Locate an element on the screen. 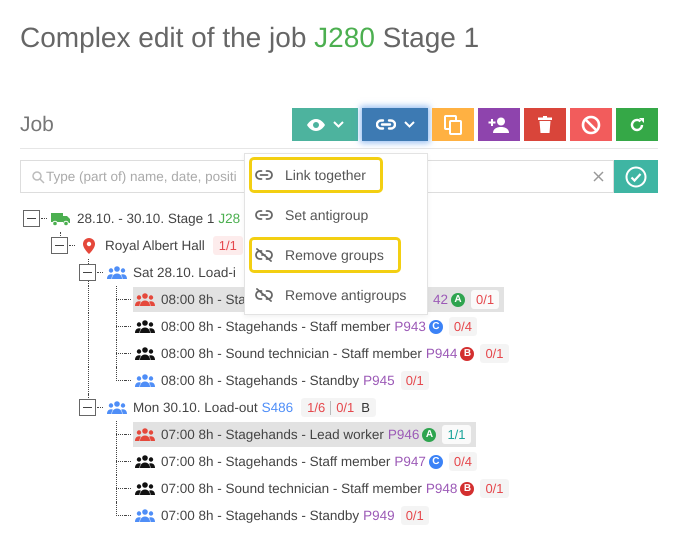  item-code: P945 is located at coordinates (379, 380).